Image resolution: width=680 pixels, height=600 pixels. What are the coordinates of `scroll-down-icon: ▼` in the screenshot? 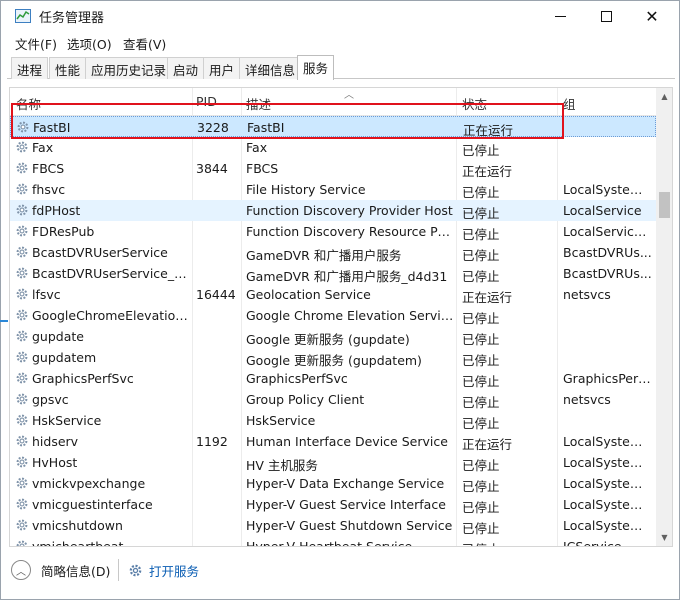 It's located at (664, 537).